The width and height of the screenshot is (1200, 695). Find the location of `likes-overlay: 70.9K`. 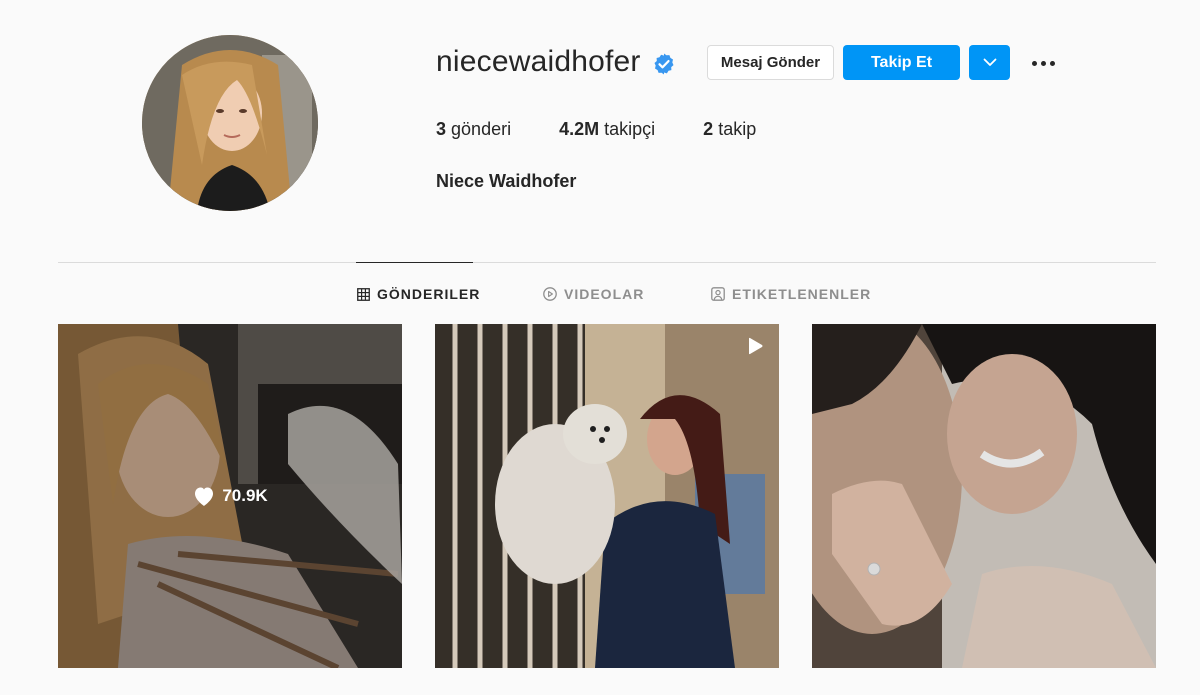

likes-overlay: 70.9K is located at coordinates (230, 496).